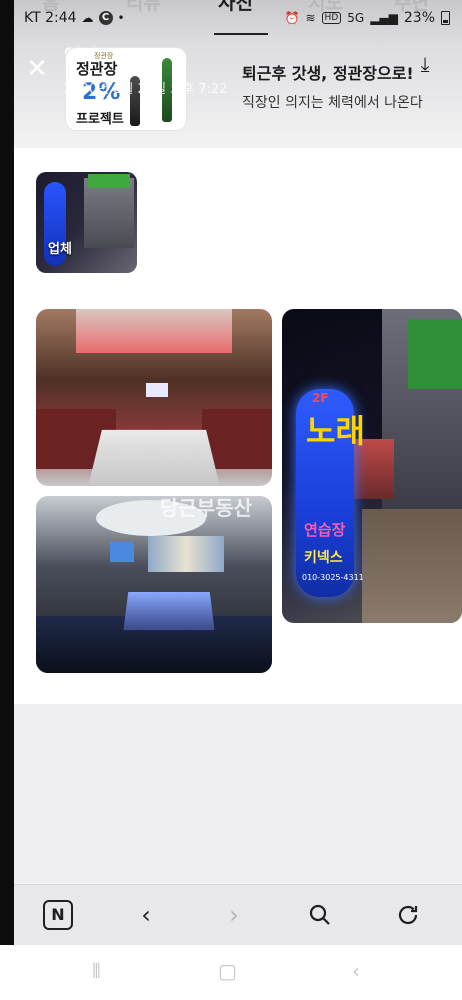 The width and height of the screenshot is (462, 1000). I want to click on ad-image-line3: 프로젝트, so click(100, 119).